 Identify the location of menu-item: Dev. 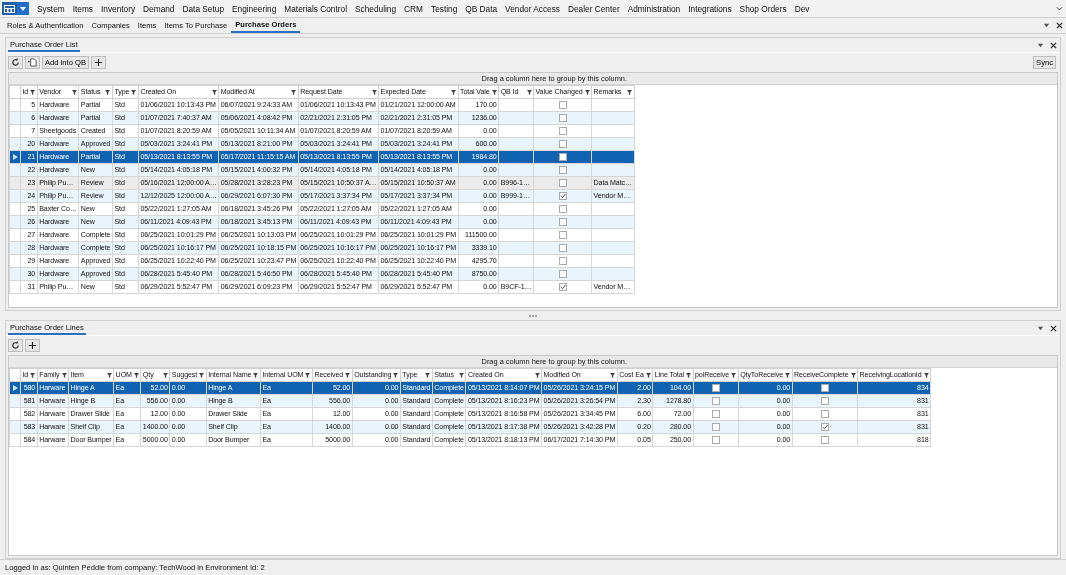
(802, 8).